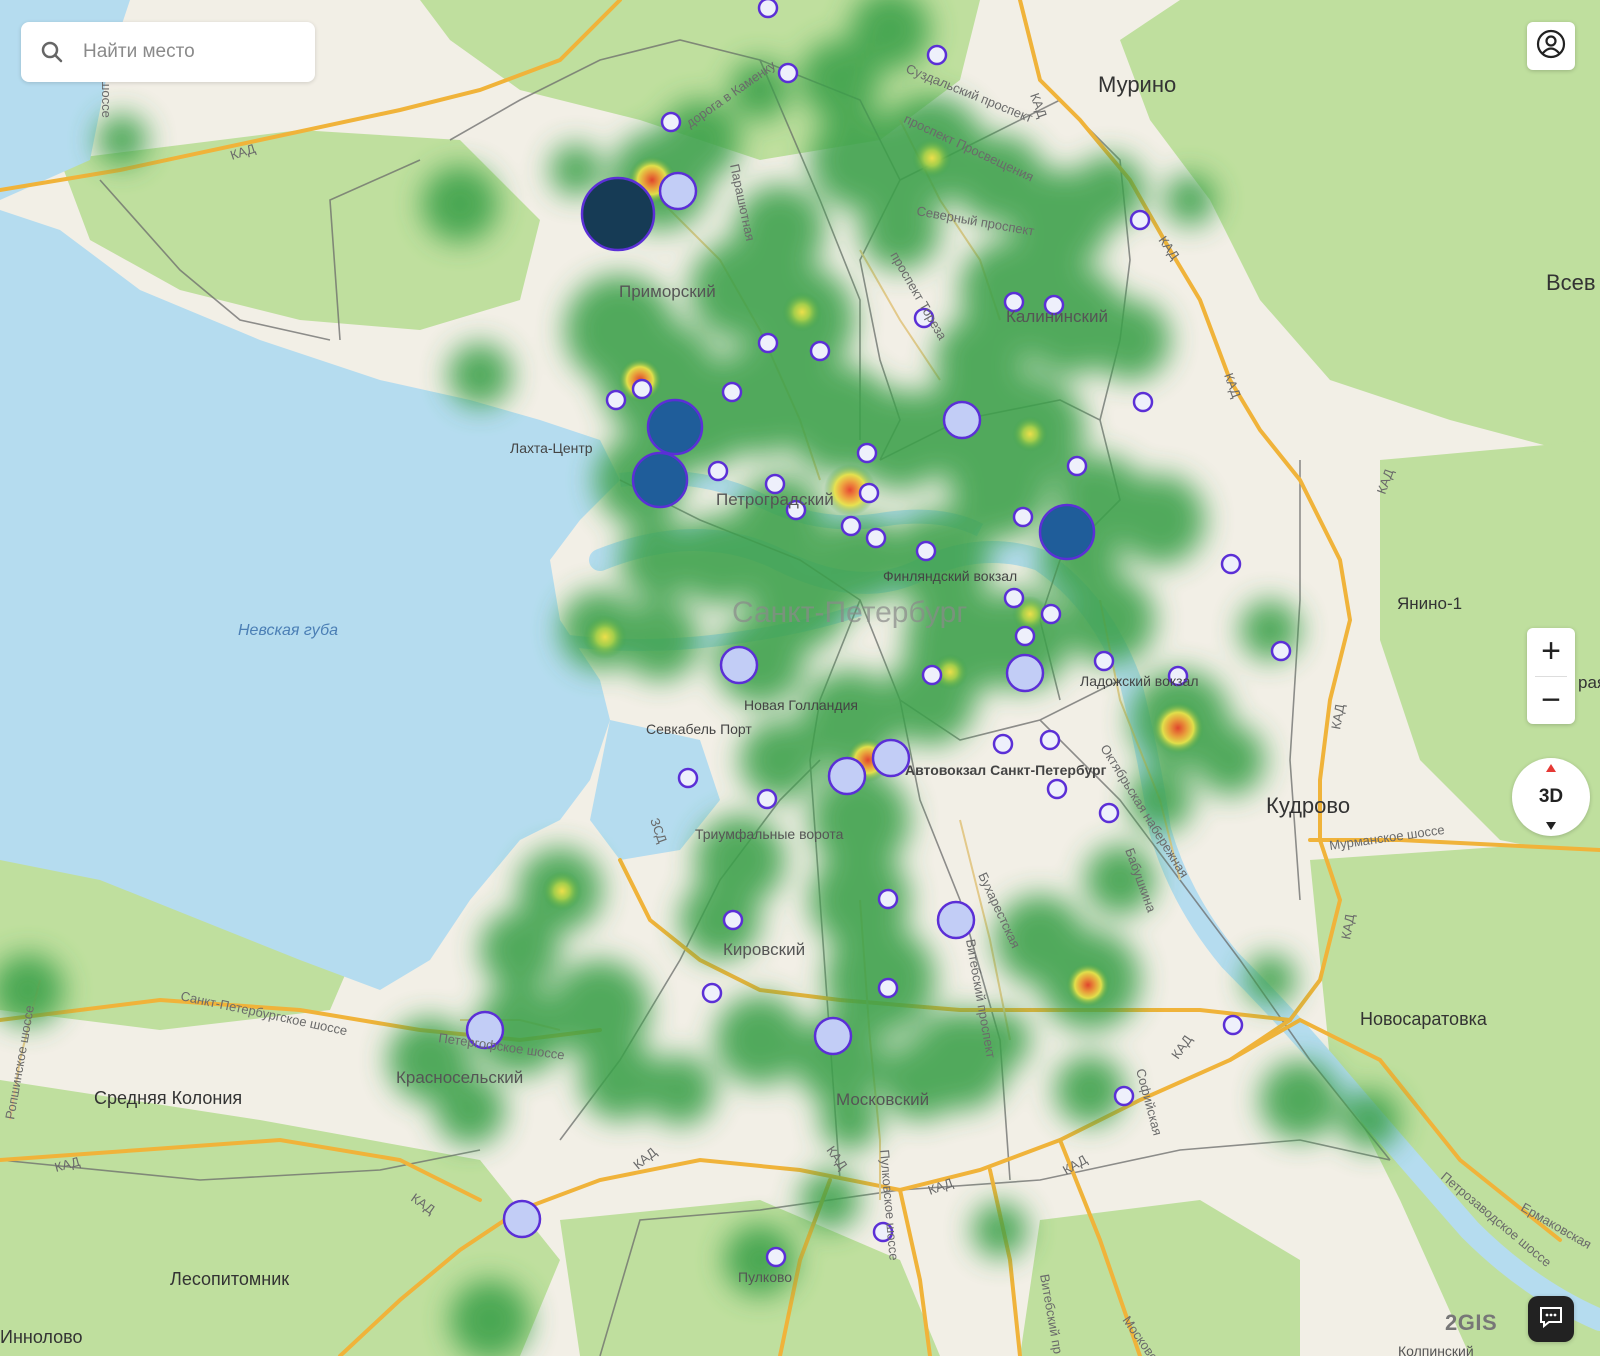 Image resolution: width=1600 pixels, height=1356 pixels. I want to click on search-input, so click(193, 52).